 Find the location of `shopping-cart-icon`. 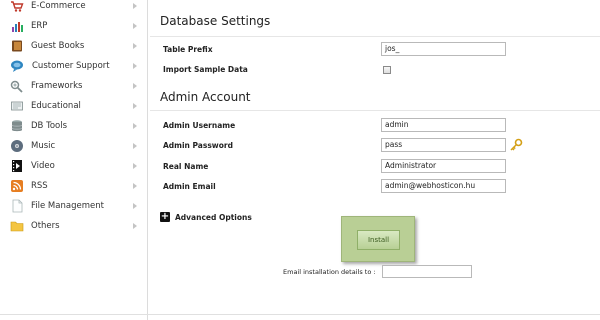

shopping-cart-icon is located at coordinates (17, 6).